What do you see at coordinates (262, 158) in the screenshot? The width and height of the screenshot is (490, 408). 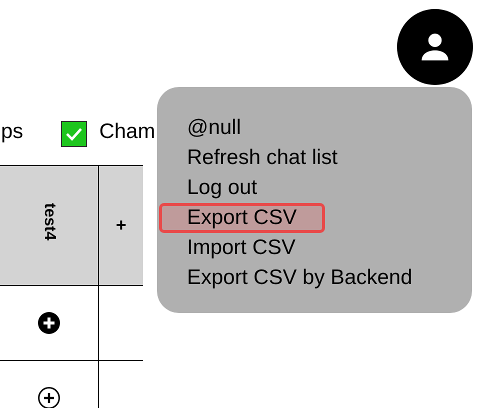 I see `menu-item: Refresh chat list` at bounding box center [262, 158].